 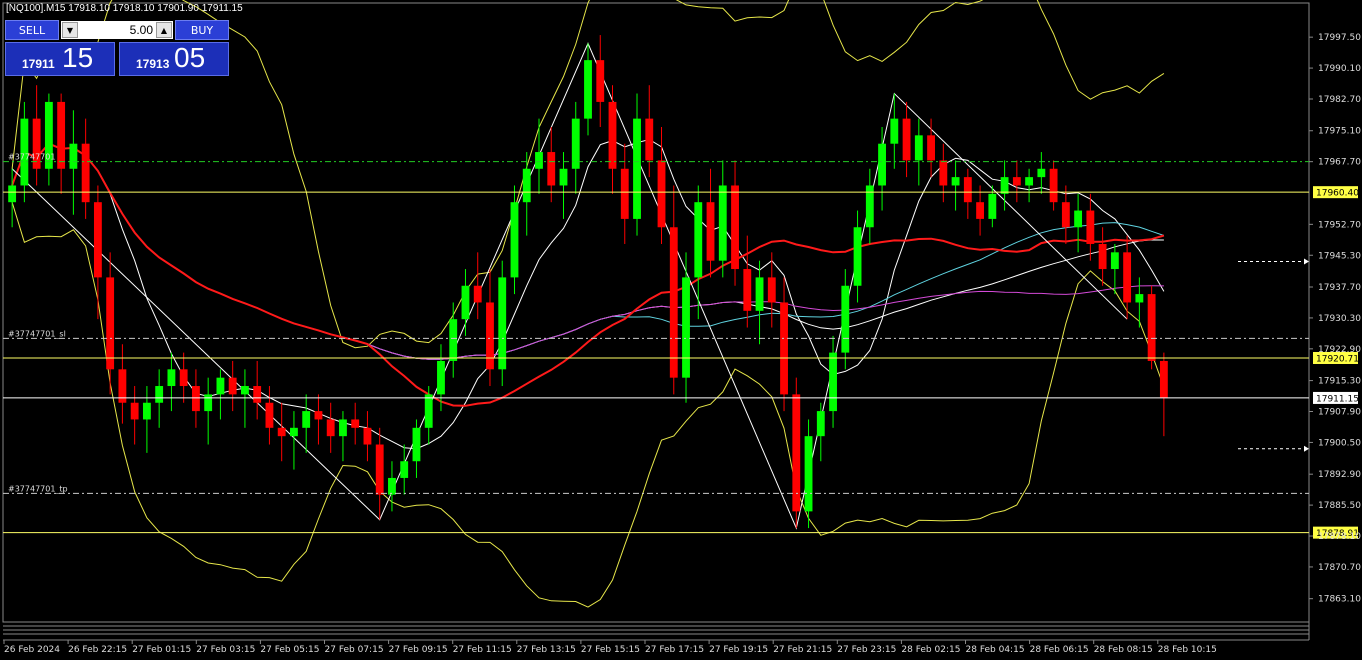 What do you see at coordinates (1337, 194) in the screenshot?
I see `price-highlight-label: 17960.40` at bounding box center [1337, 194].